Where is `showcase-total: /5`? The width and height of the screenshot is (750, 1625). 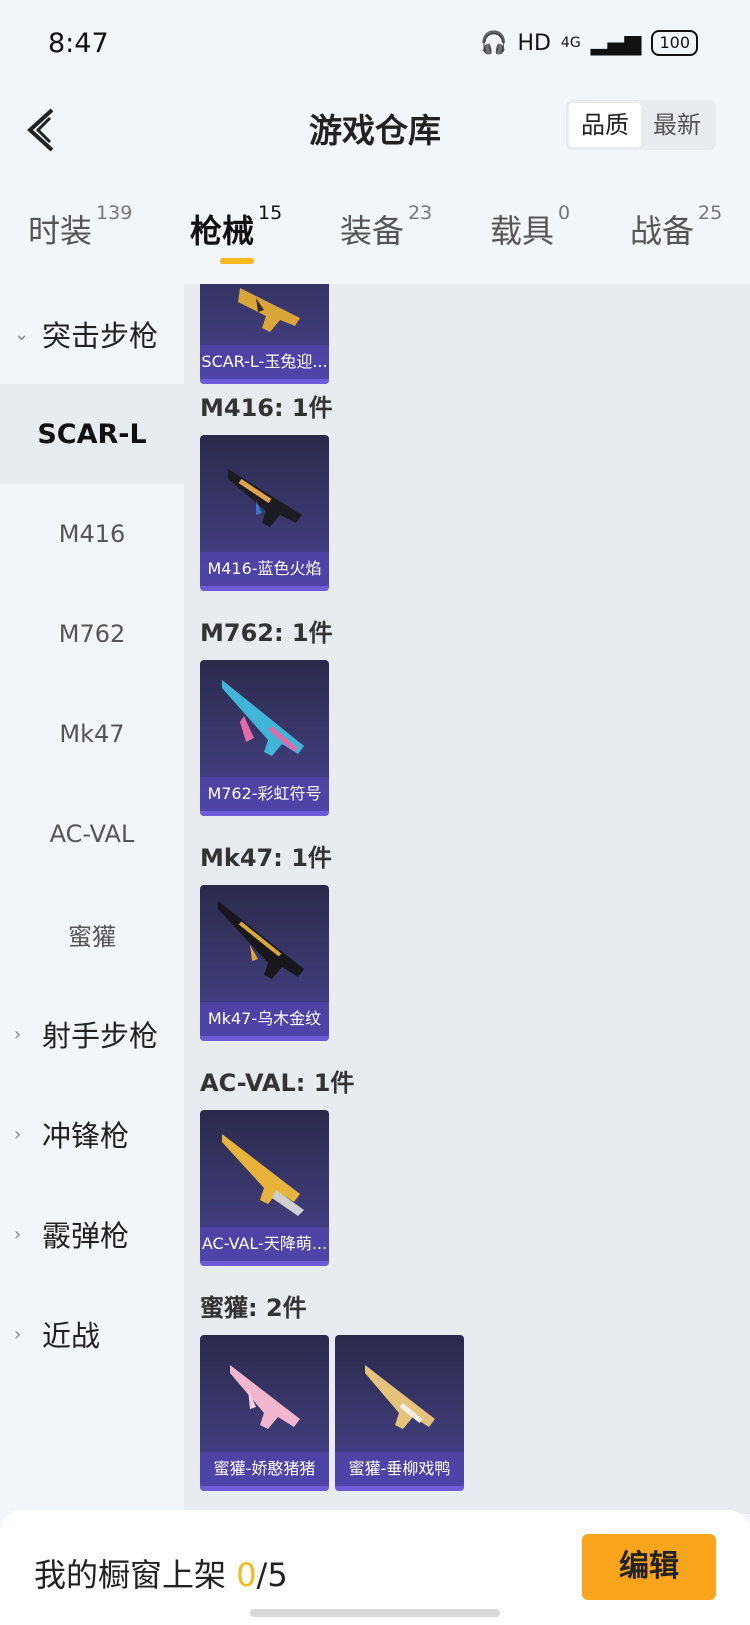
showcase-total: /5 is located at coordinates (272, 1575).